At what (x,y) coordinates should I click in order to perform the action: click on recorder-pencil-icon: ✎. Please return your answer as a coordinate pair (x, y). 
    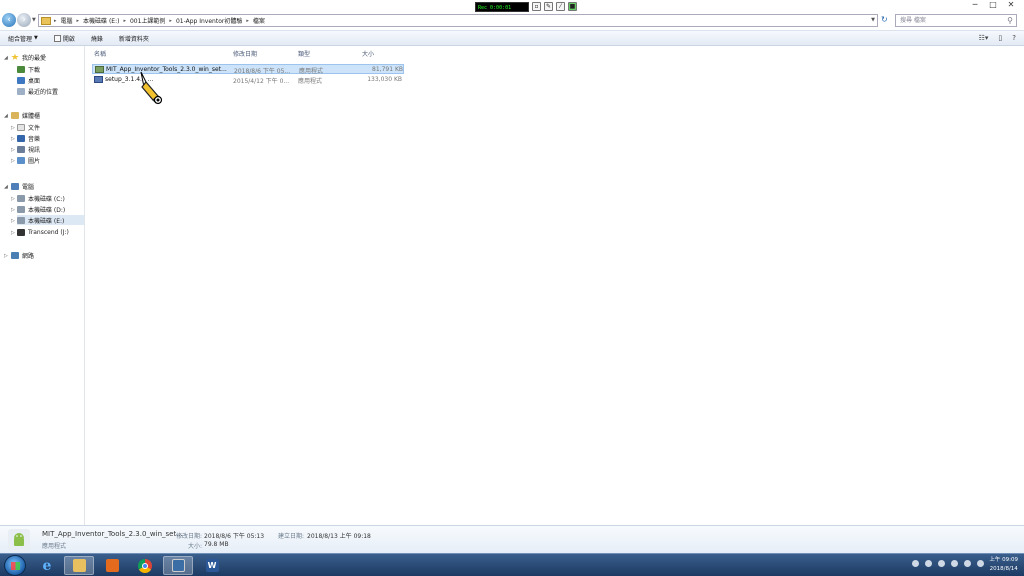
    Looking at the image, I should click on (548, 6).